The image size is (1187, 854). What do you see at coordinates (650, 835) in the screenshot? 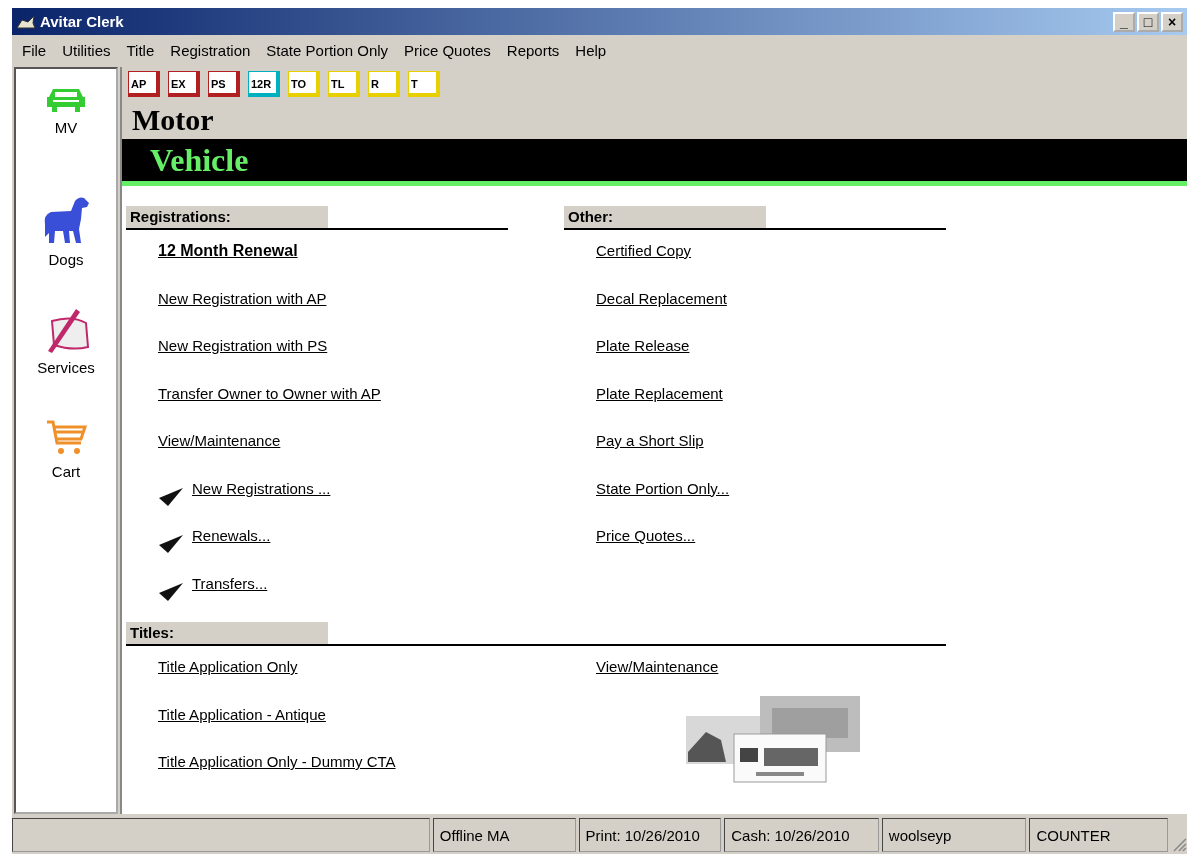
I see `status-text: Print: 10/26/2010` at bounding box center [650, 835].